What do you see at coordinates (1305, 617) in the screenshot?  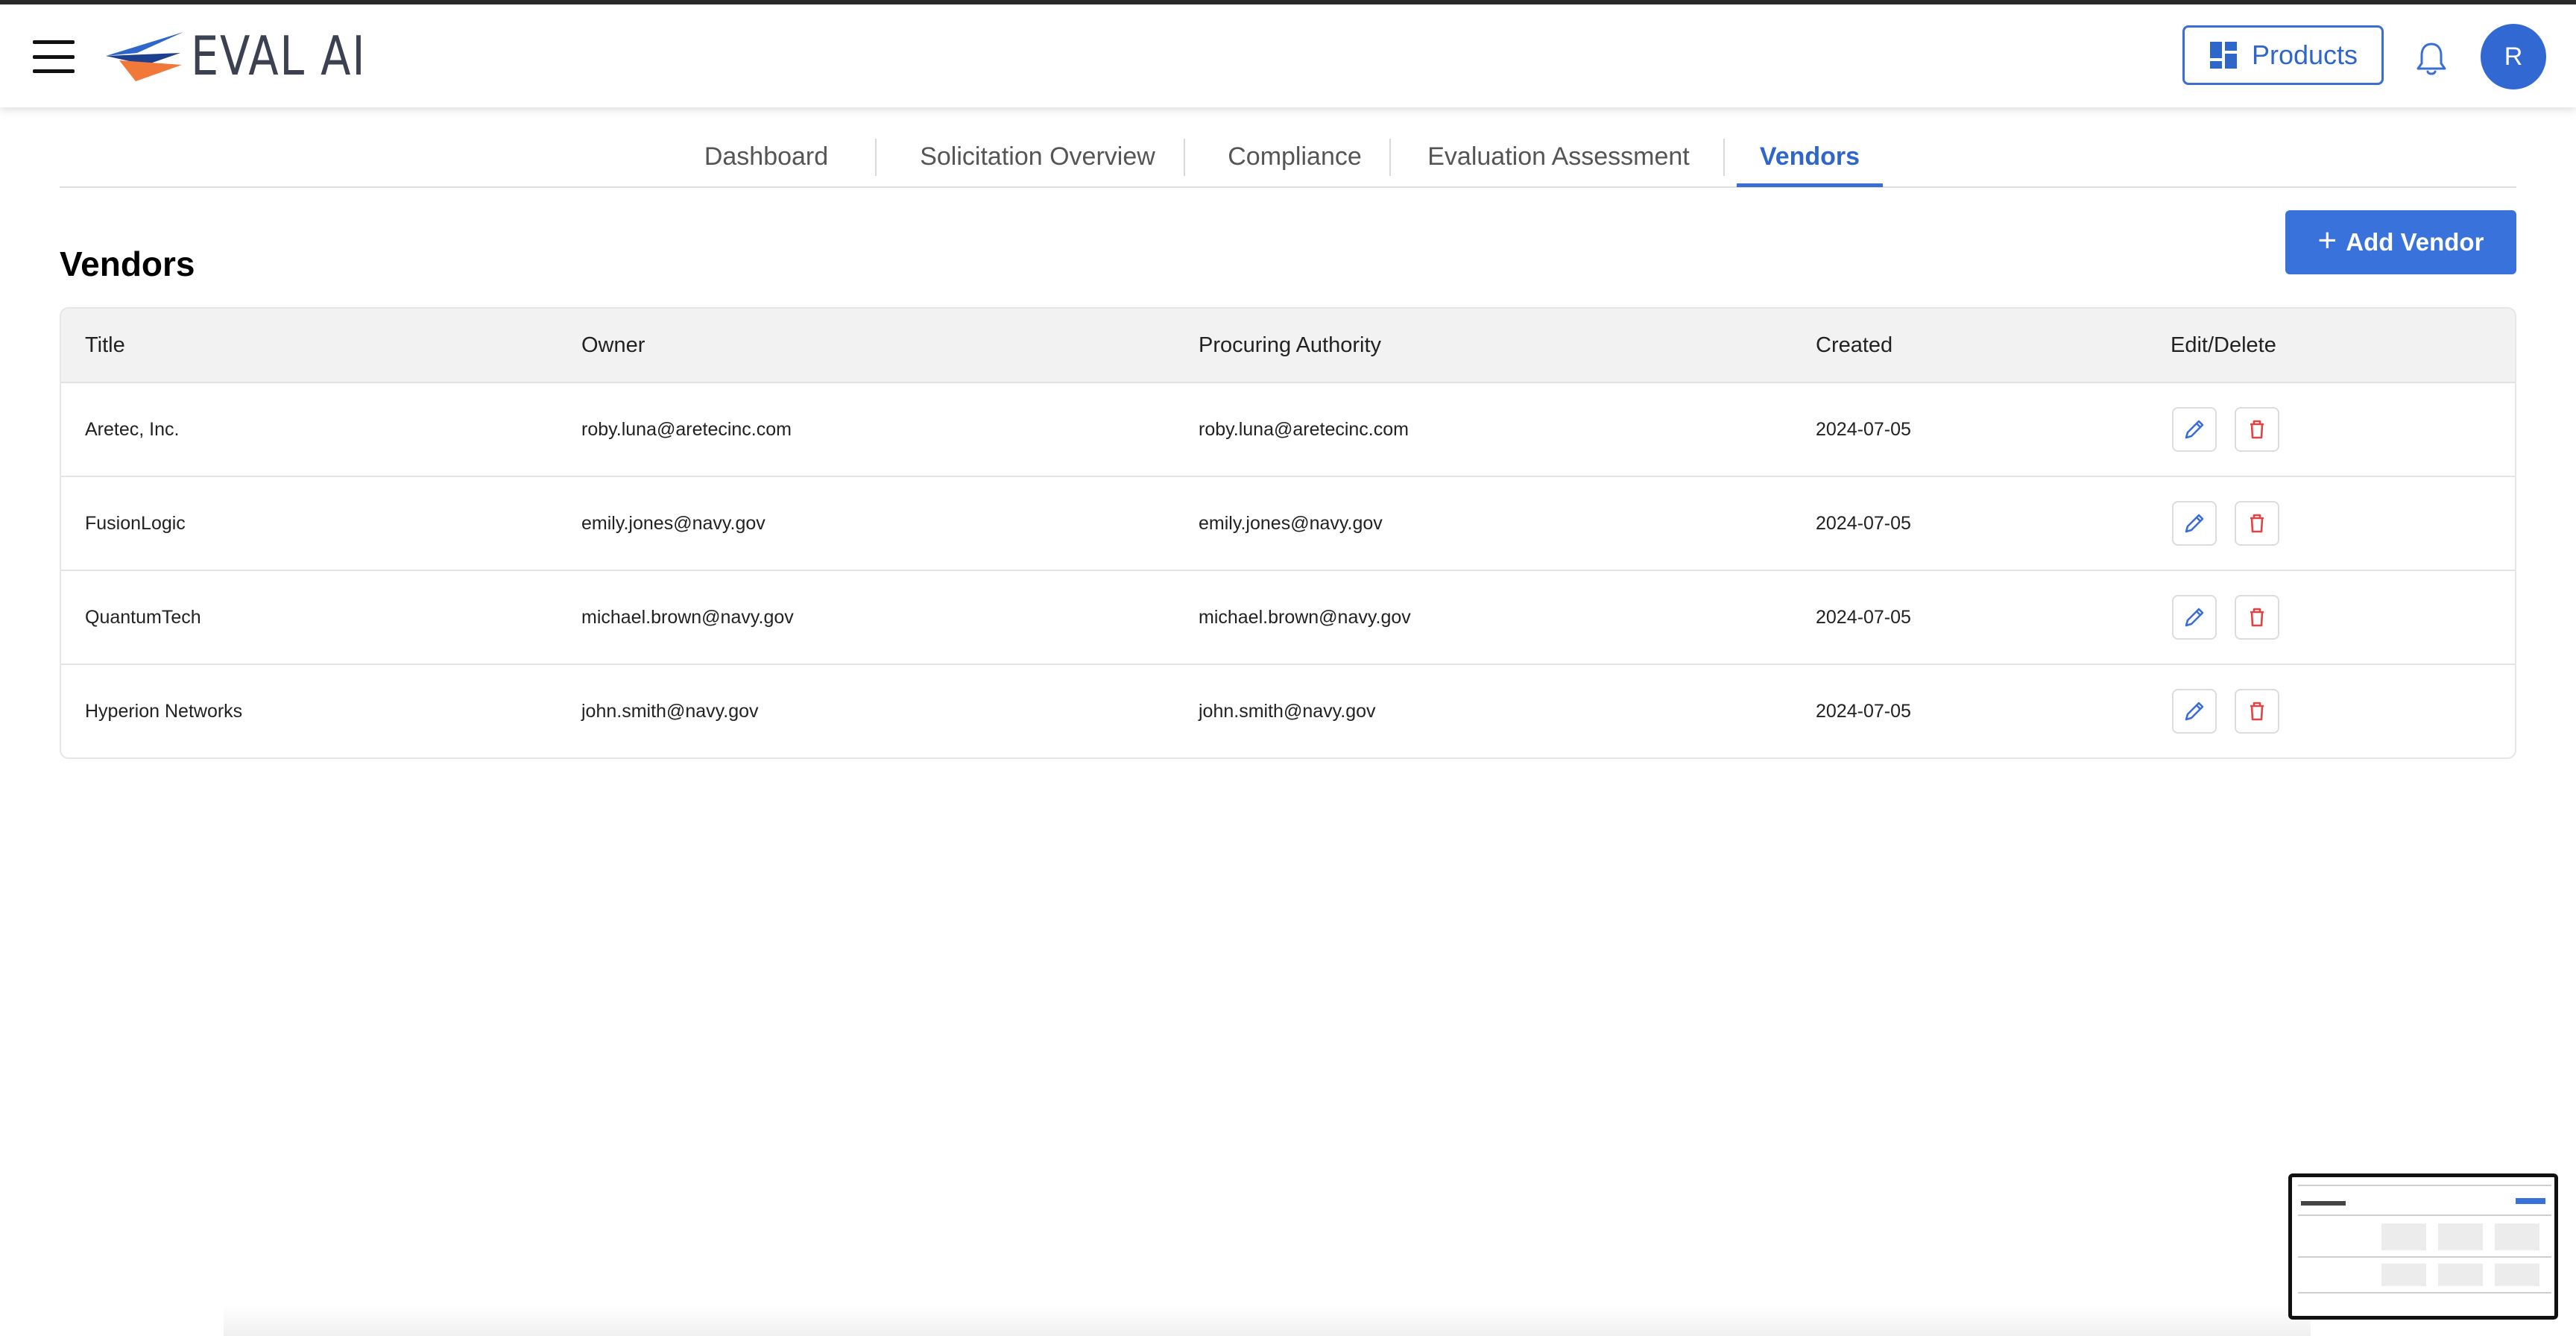 I see `vendor-procuring-authority: michael.brown@navy.gov` at bounding box center [1305, 617].